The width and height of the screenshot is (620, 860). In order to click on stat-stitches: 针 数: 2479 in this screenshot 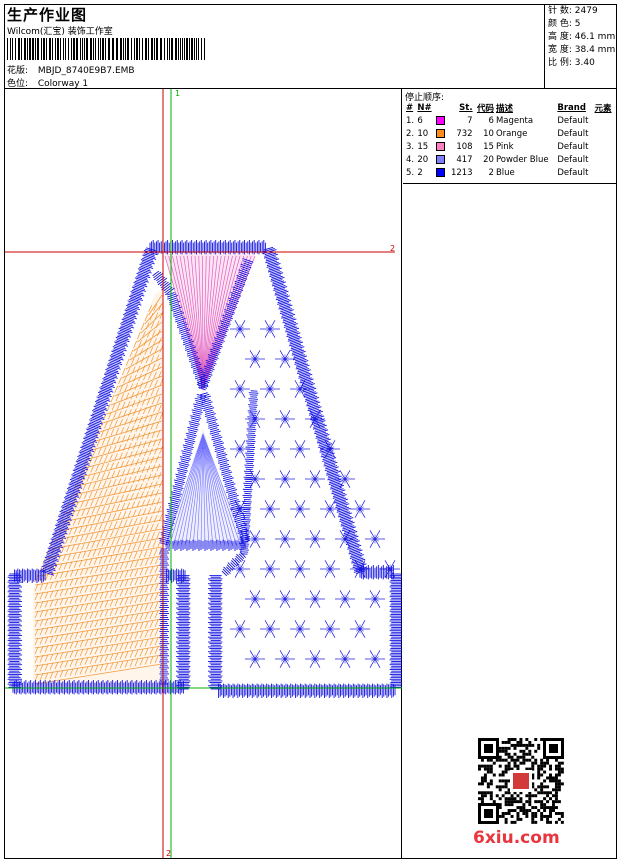, I will do `click(573, 11)`.